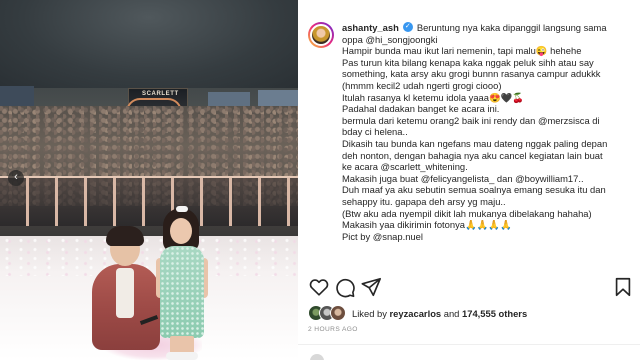 The width and height of the screenshot is (640, 360). What do you see at coordinates (375, 132) in the screenshot?
I see `caption-line-9: bday ci helena..` at bounding box center [375, 132].